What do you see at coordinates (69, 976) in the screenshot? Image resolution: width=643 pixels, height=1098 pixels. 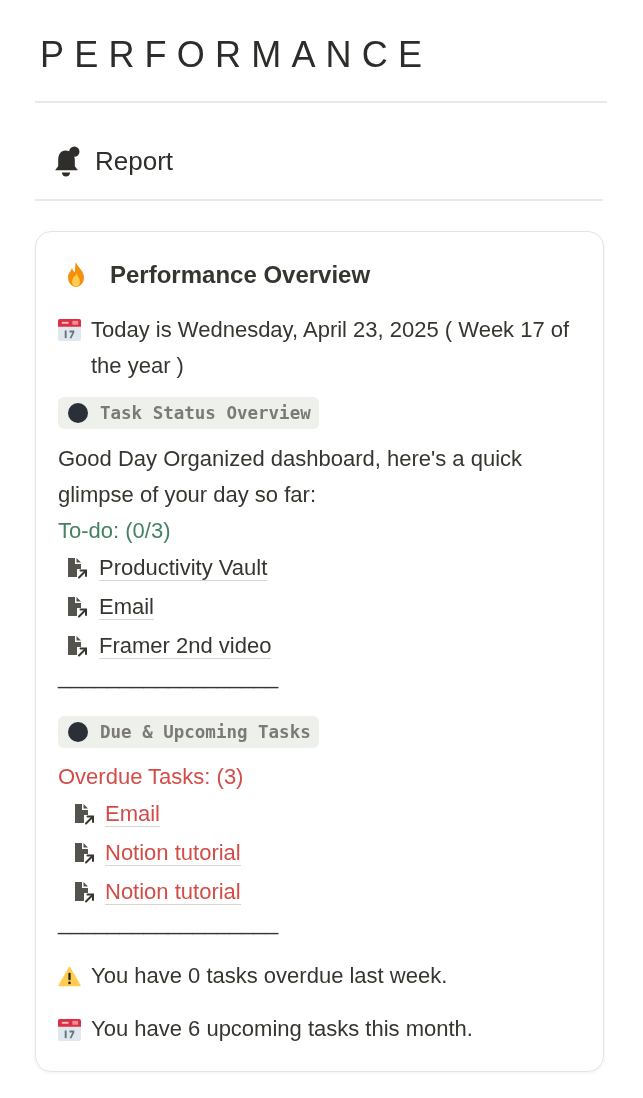 I see `warning-icon` at bounding box center [69, 976].